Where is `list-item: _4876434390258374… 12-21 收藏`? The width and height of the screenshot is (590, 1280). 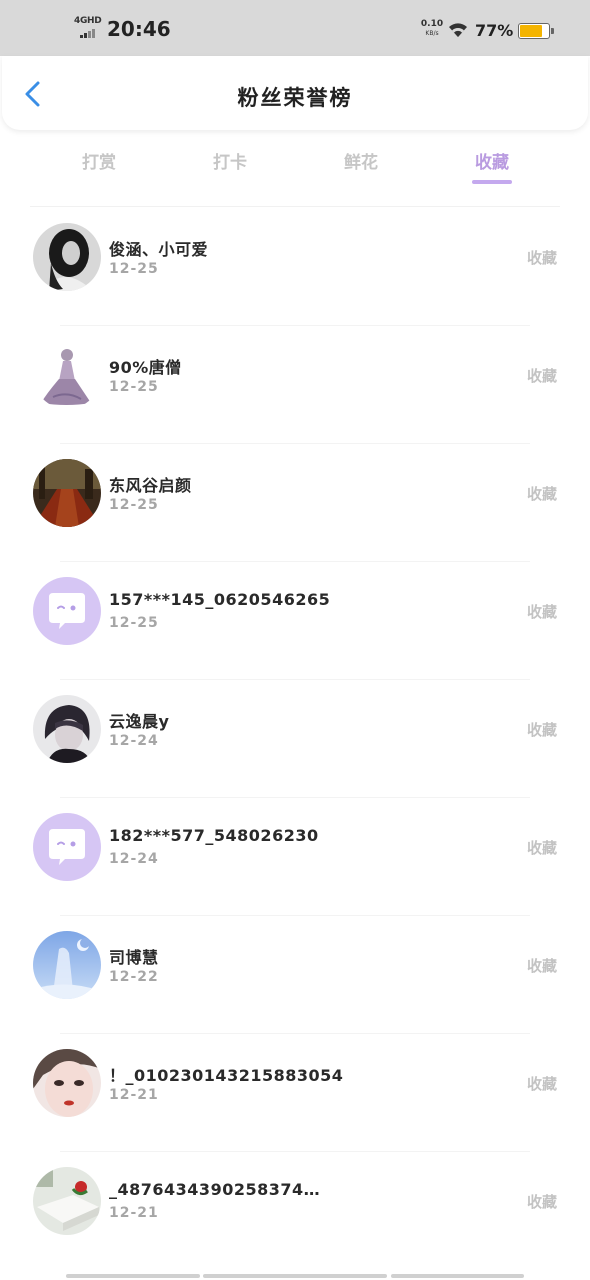
list-item: _4876434390258374… 12-21 收藏 is located at coordinates (295, 1211).